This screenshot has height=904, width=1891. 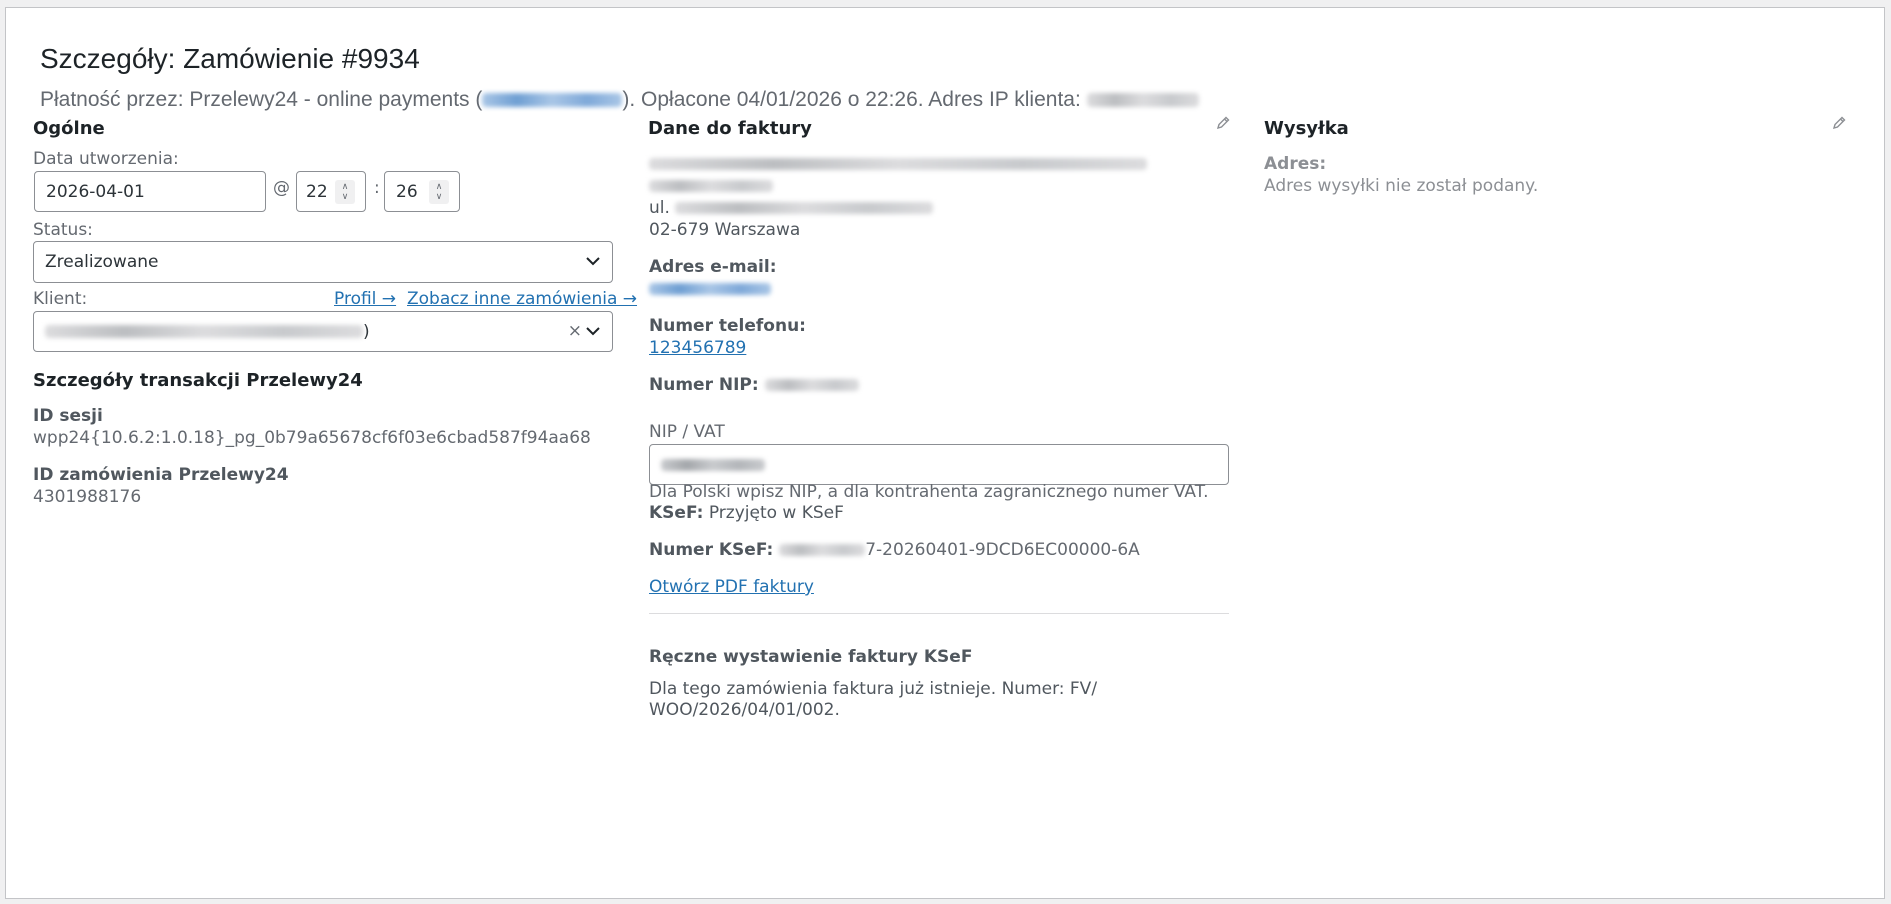 What do you see at coordinates (1401, 186) in the screenshot?
I see `shipping-address-value: Adres wysyłki nie został podany.` at bounding box center [1401, 186].